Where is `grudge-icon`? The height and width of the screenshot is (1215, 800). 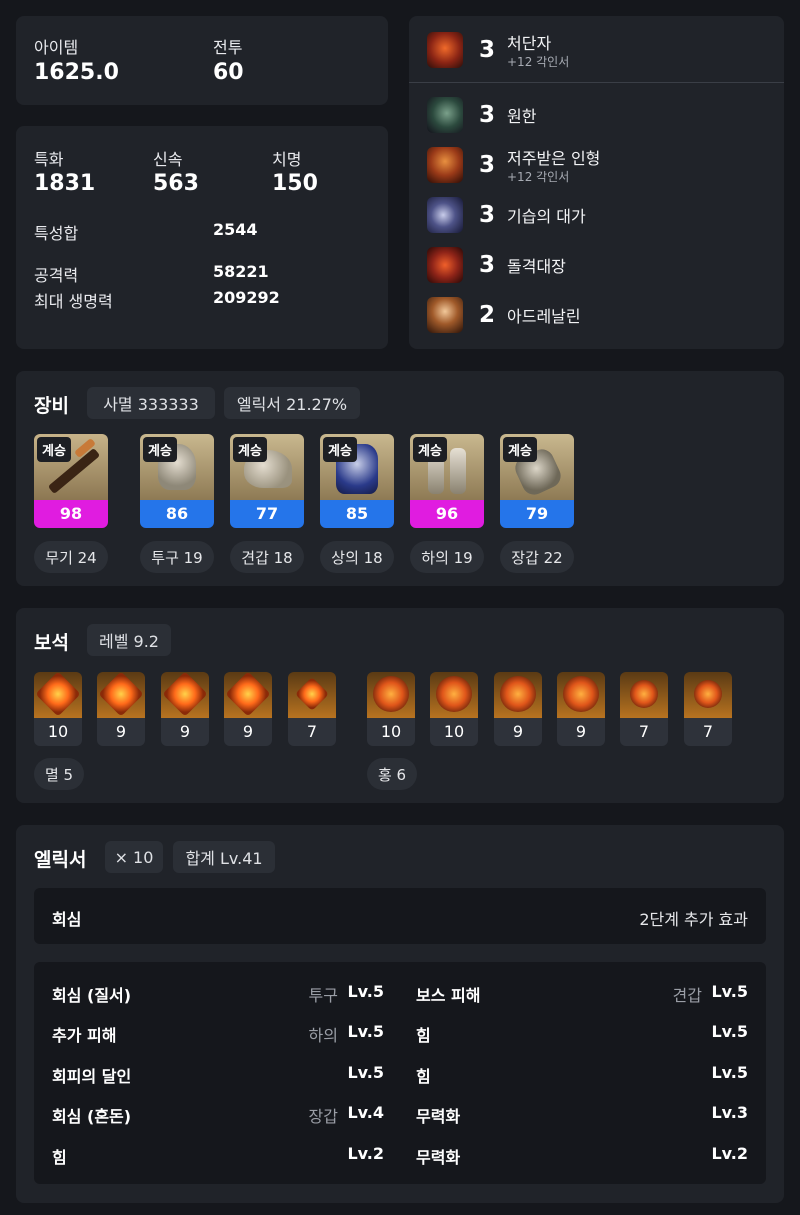
grudge-icon is located at coordinates (445, 115).